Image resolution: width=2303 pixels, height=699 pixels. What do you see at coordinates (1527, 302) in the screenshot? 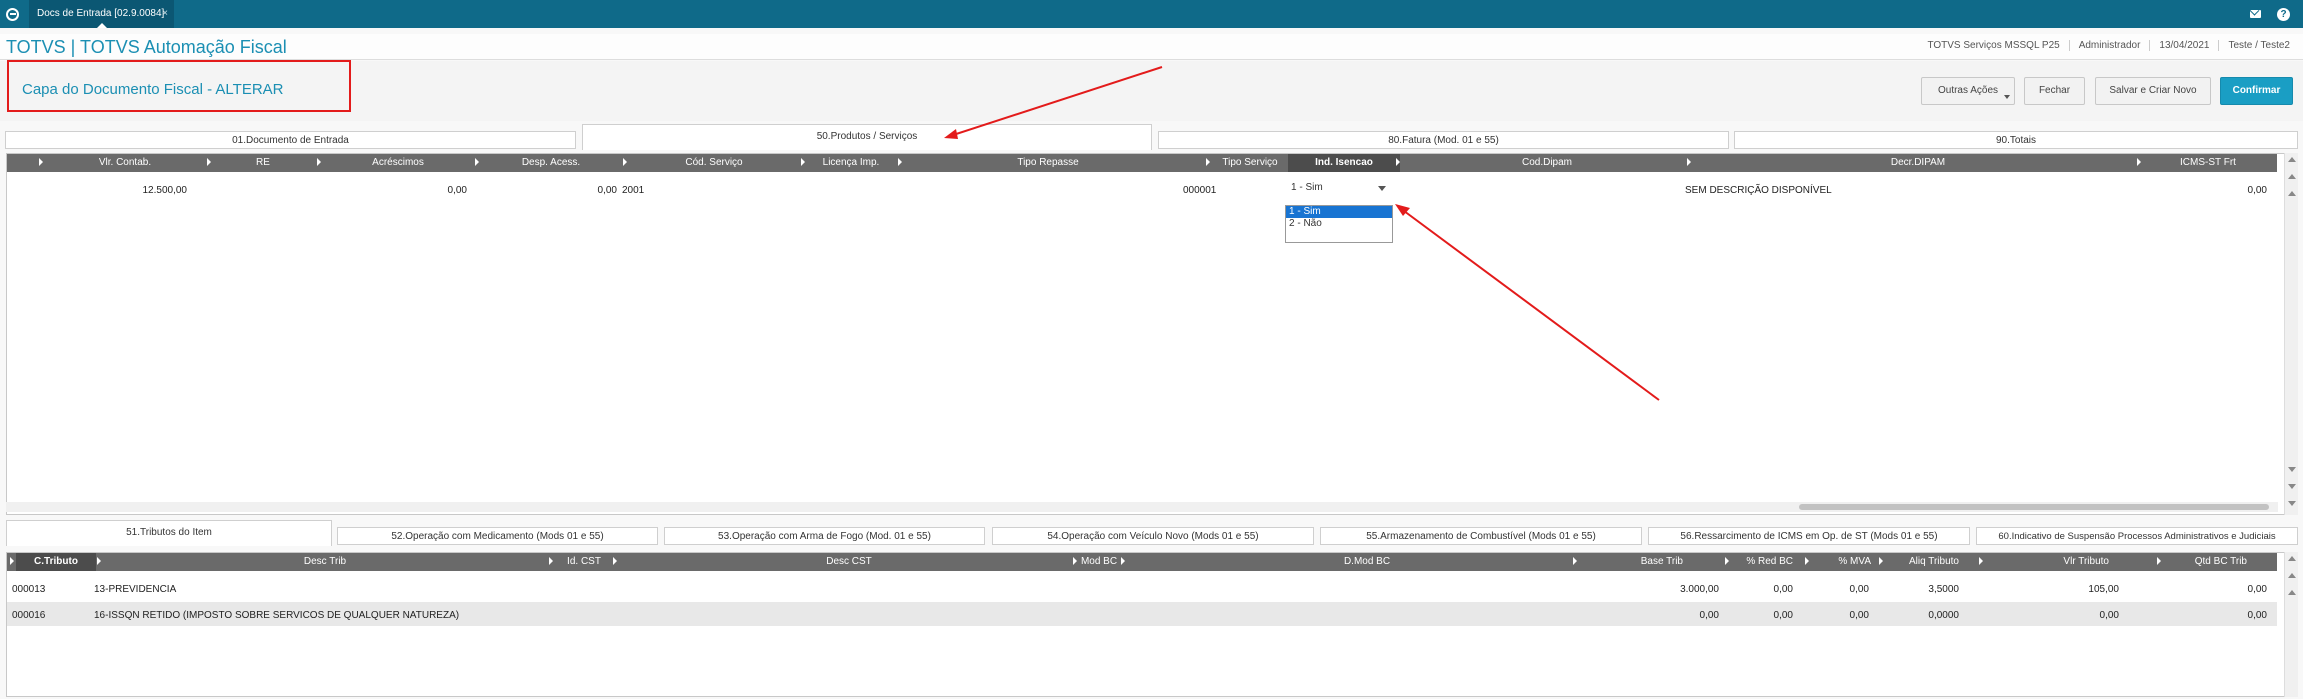
I see `arrow-to-dropdown` at bounding box center [1527, 302].